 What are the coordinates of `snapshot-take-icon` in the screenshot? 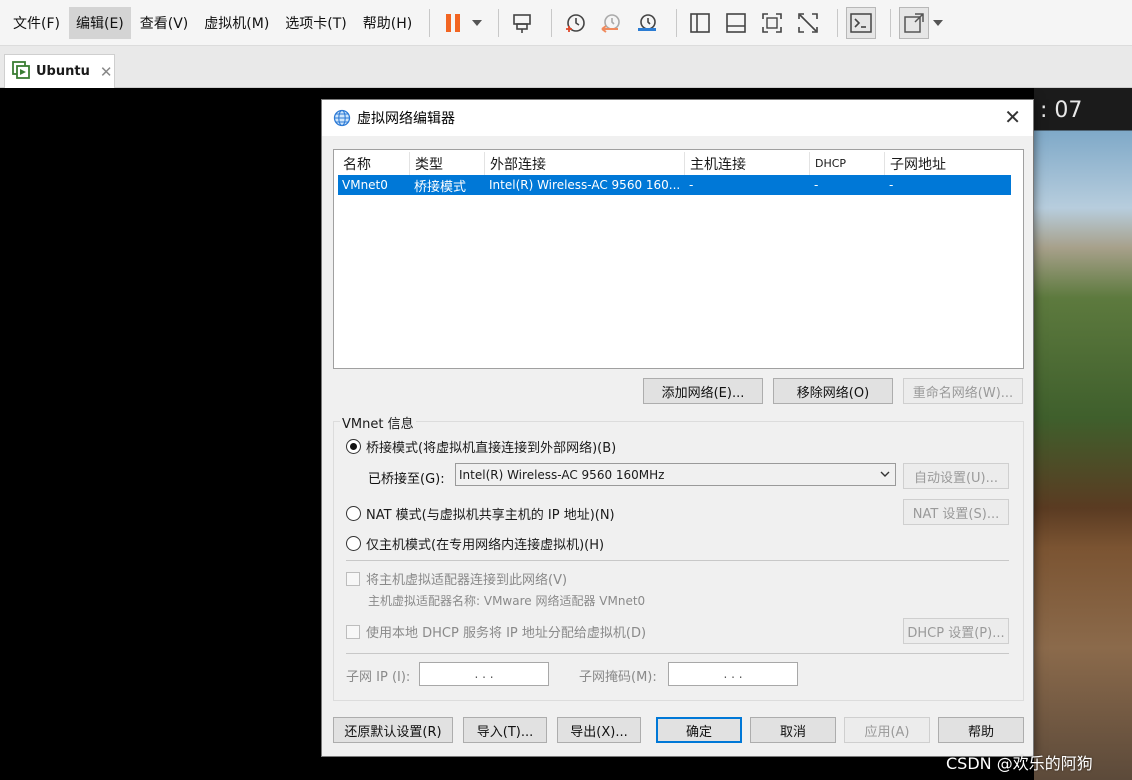 It's located at (575, 23).